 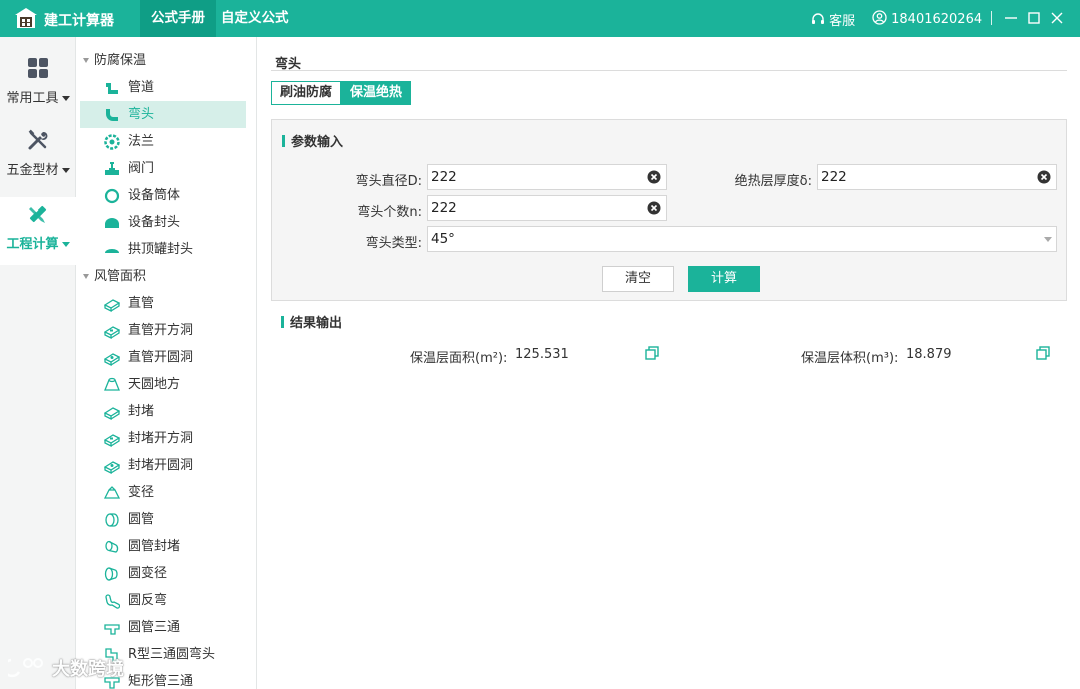 I want to click on section-accent-bar, so click(x=282, y=322).